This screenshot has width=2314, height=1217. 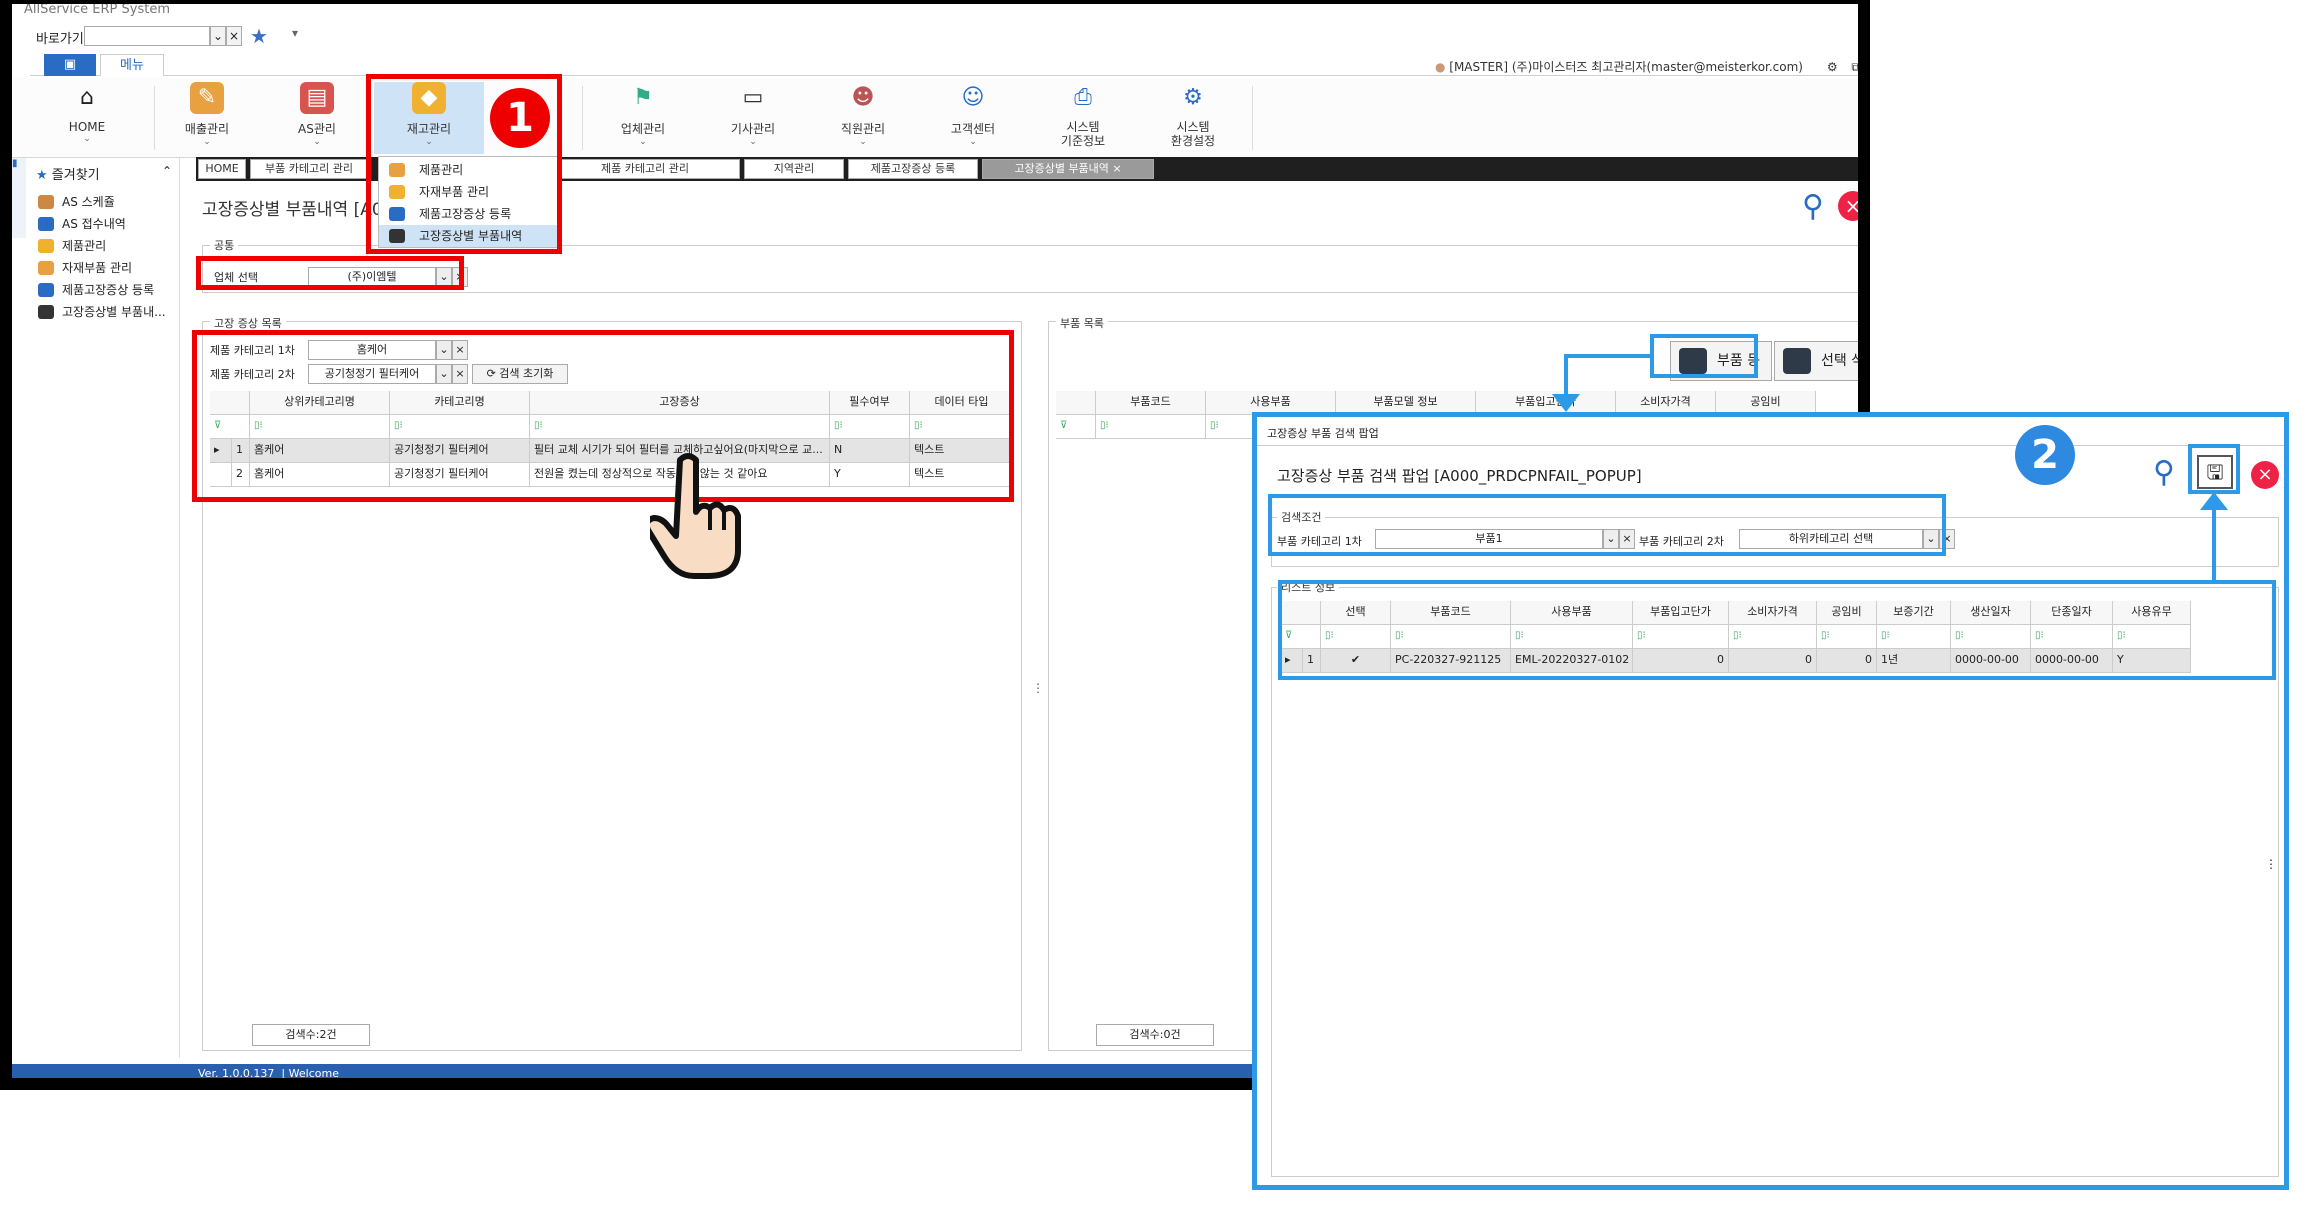 What do you see at coordinates (962, 403) in the screenshot?
I see `column-header: 데이터 타입` at bounding box center [962, 403].